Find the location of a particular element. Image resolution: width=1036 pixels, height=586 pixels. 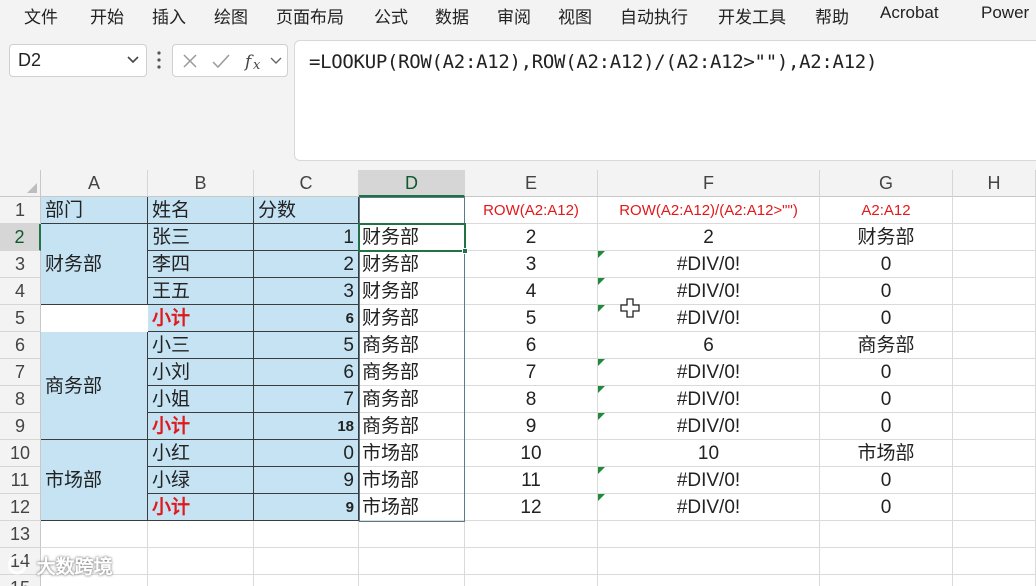

cell-b3: 李四 is located at coordinates (201, 264).